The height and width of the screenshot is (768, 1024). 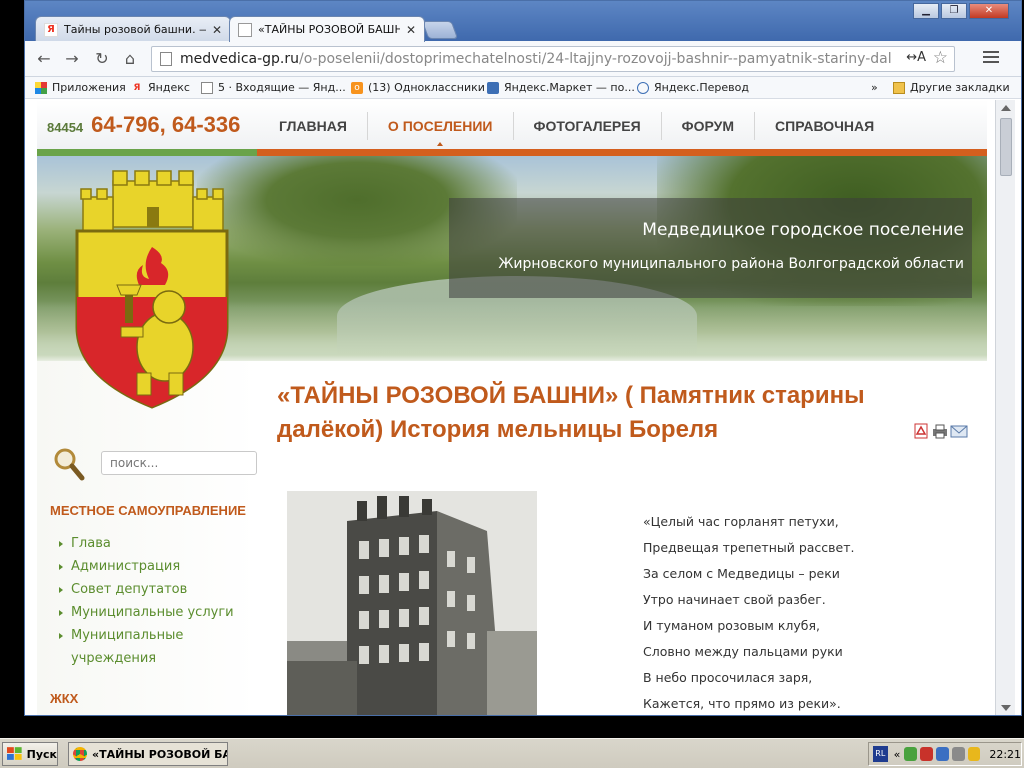 What do you see at coordinates (154, 589) in the screenshot?
I see `sidebar-item-council: Совет депутатов` at bounding box center [154, 589].